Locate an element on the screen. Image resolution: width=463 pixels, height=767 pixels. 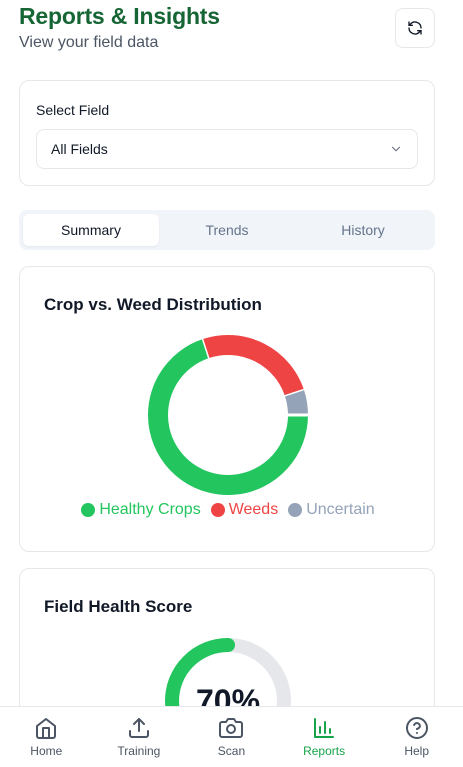
camera-icon is located at coordinates (231, 728).